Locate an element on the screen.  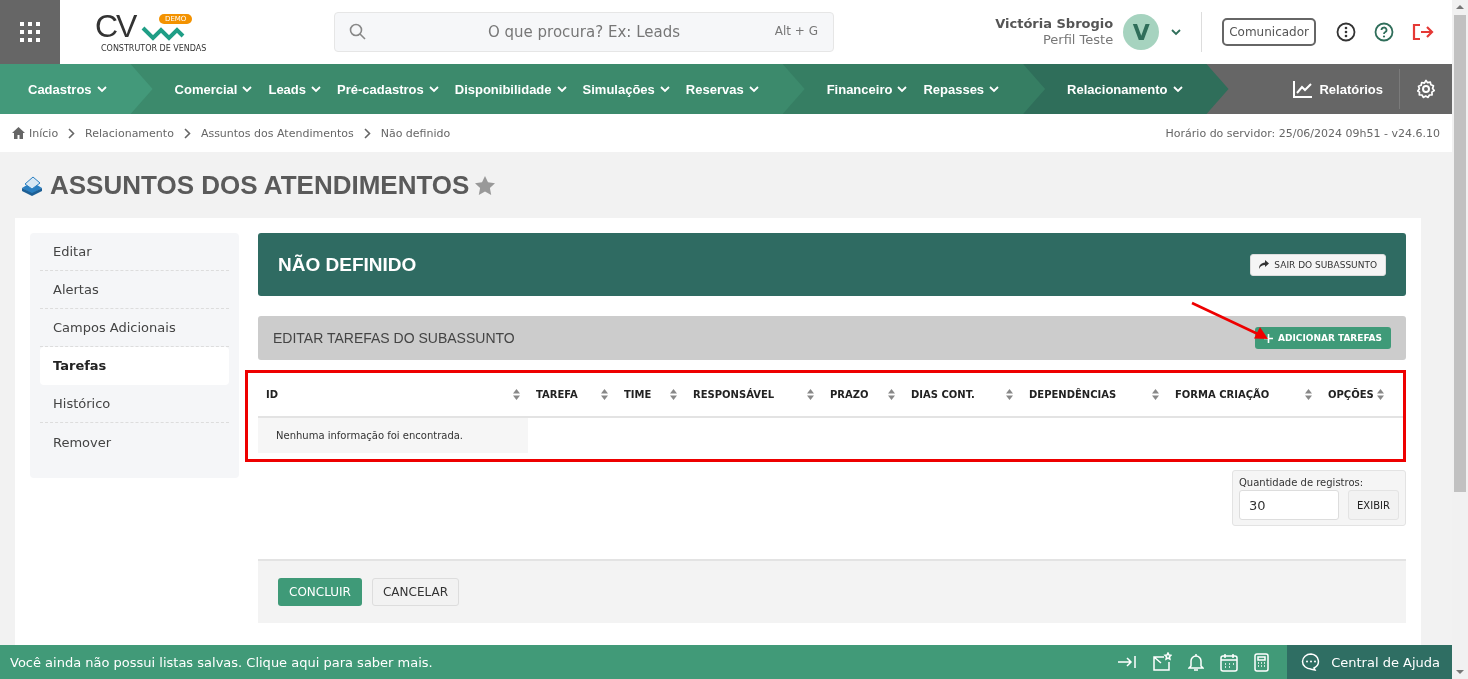
user-avatar: V is located at coordinates (1141, 32).